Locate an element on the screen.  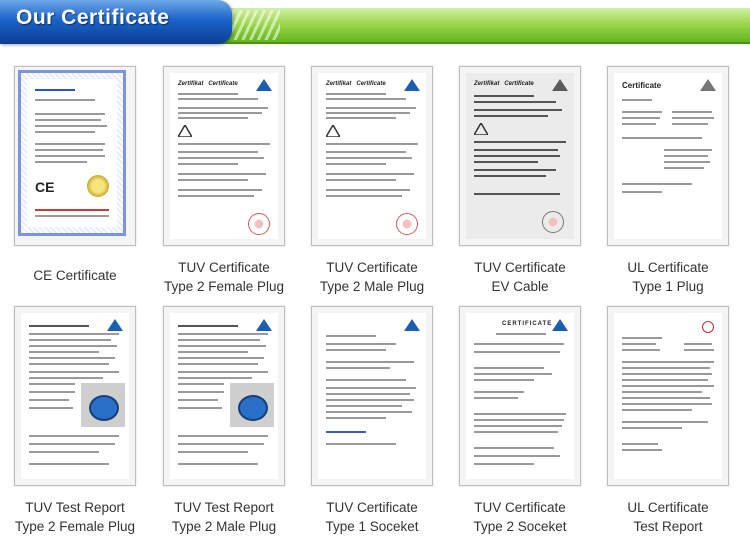
certificate-caption: UL Certificate Type 1 Plug is located at coordinates (668, 277).